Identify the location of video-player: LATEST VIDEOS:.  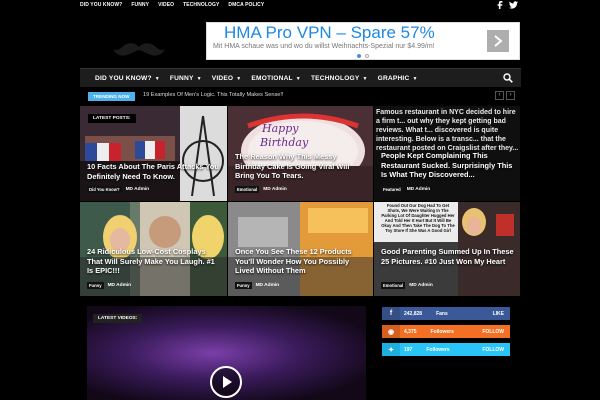
(226, 353).